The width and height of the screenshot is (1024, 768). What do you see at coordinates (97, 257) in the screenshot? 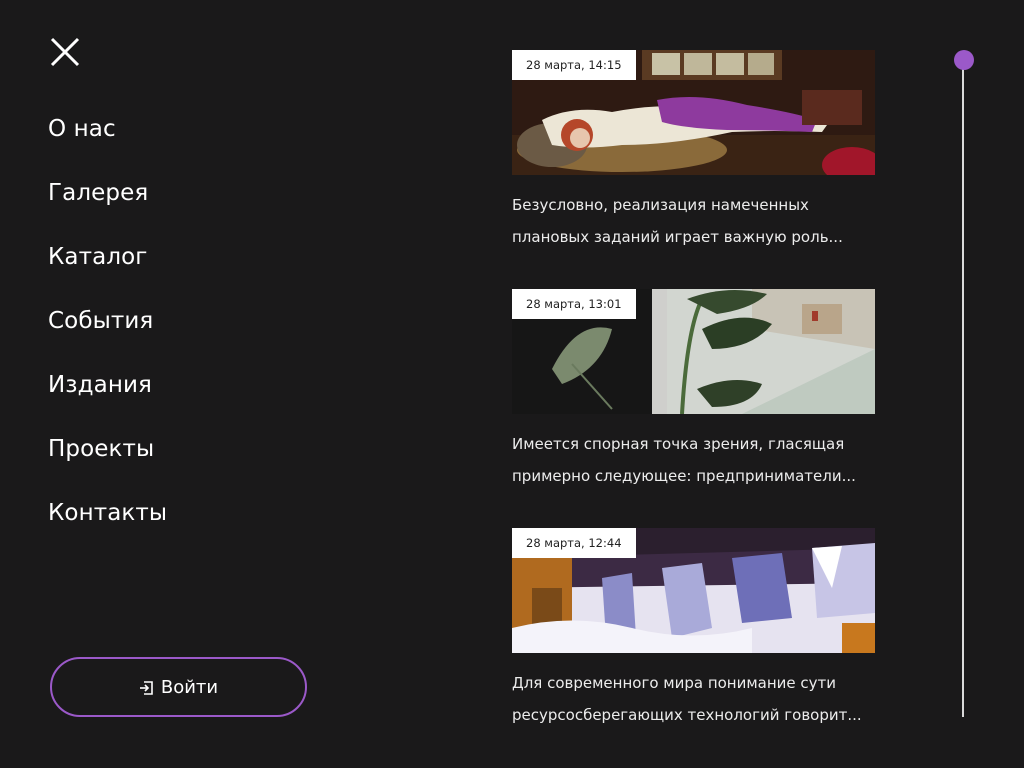
I see `nav-item-catalog: Каталог` at bounding box center [97, 257].